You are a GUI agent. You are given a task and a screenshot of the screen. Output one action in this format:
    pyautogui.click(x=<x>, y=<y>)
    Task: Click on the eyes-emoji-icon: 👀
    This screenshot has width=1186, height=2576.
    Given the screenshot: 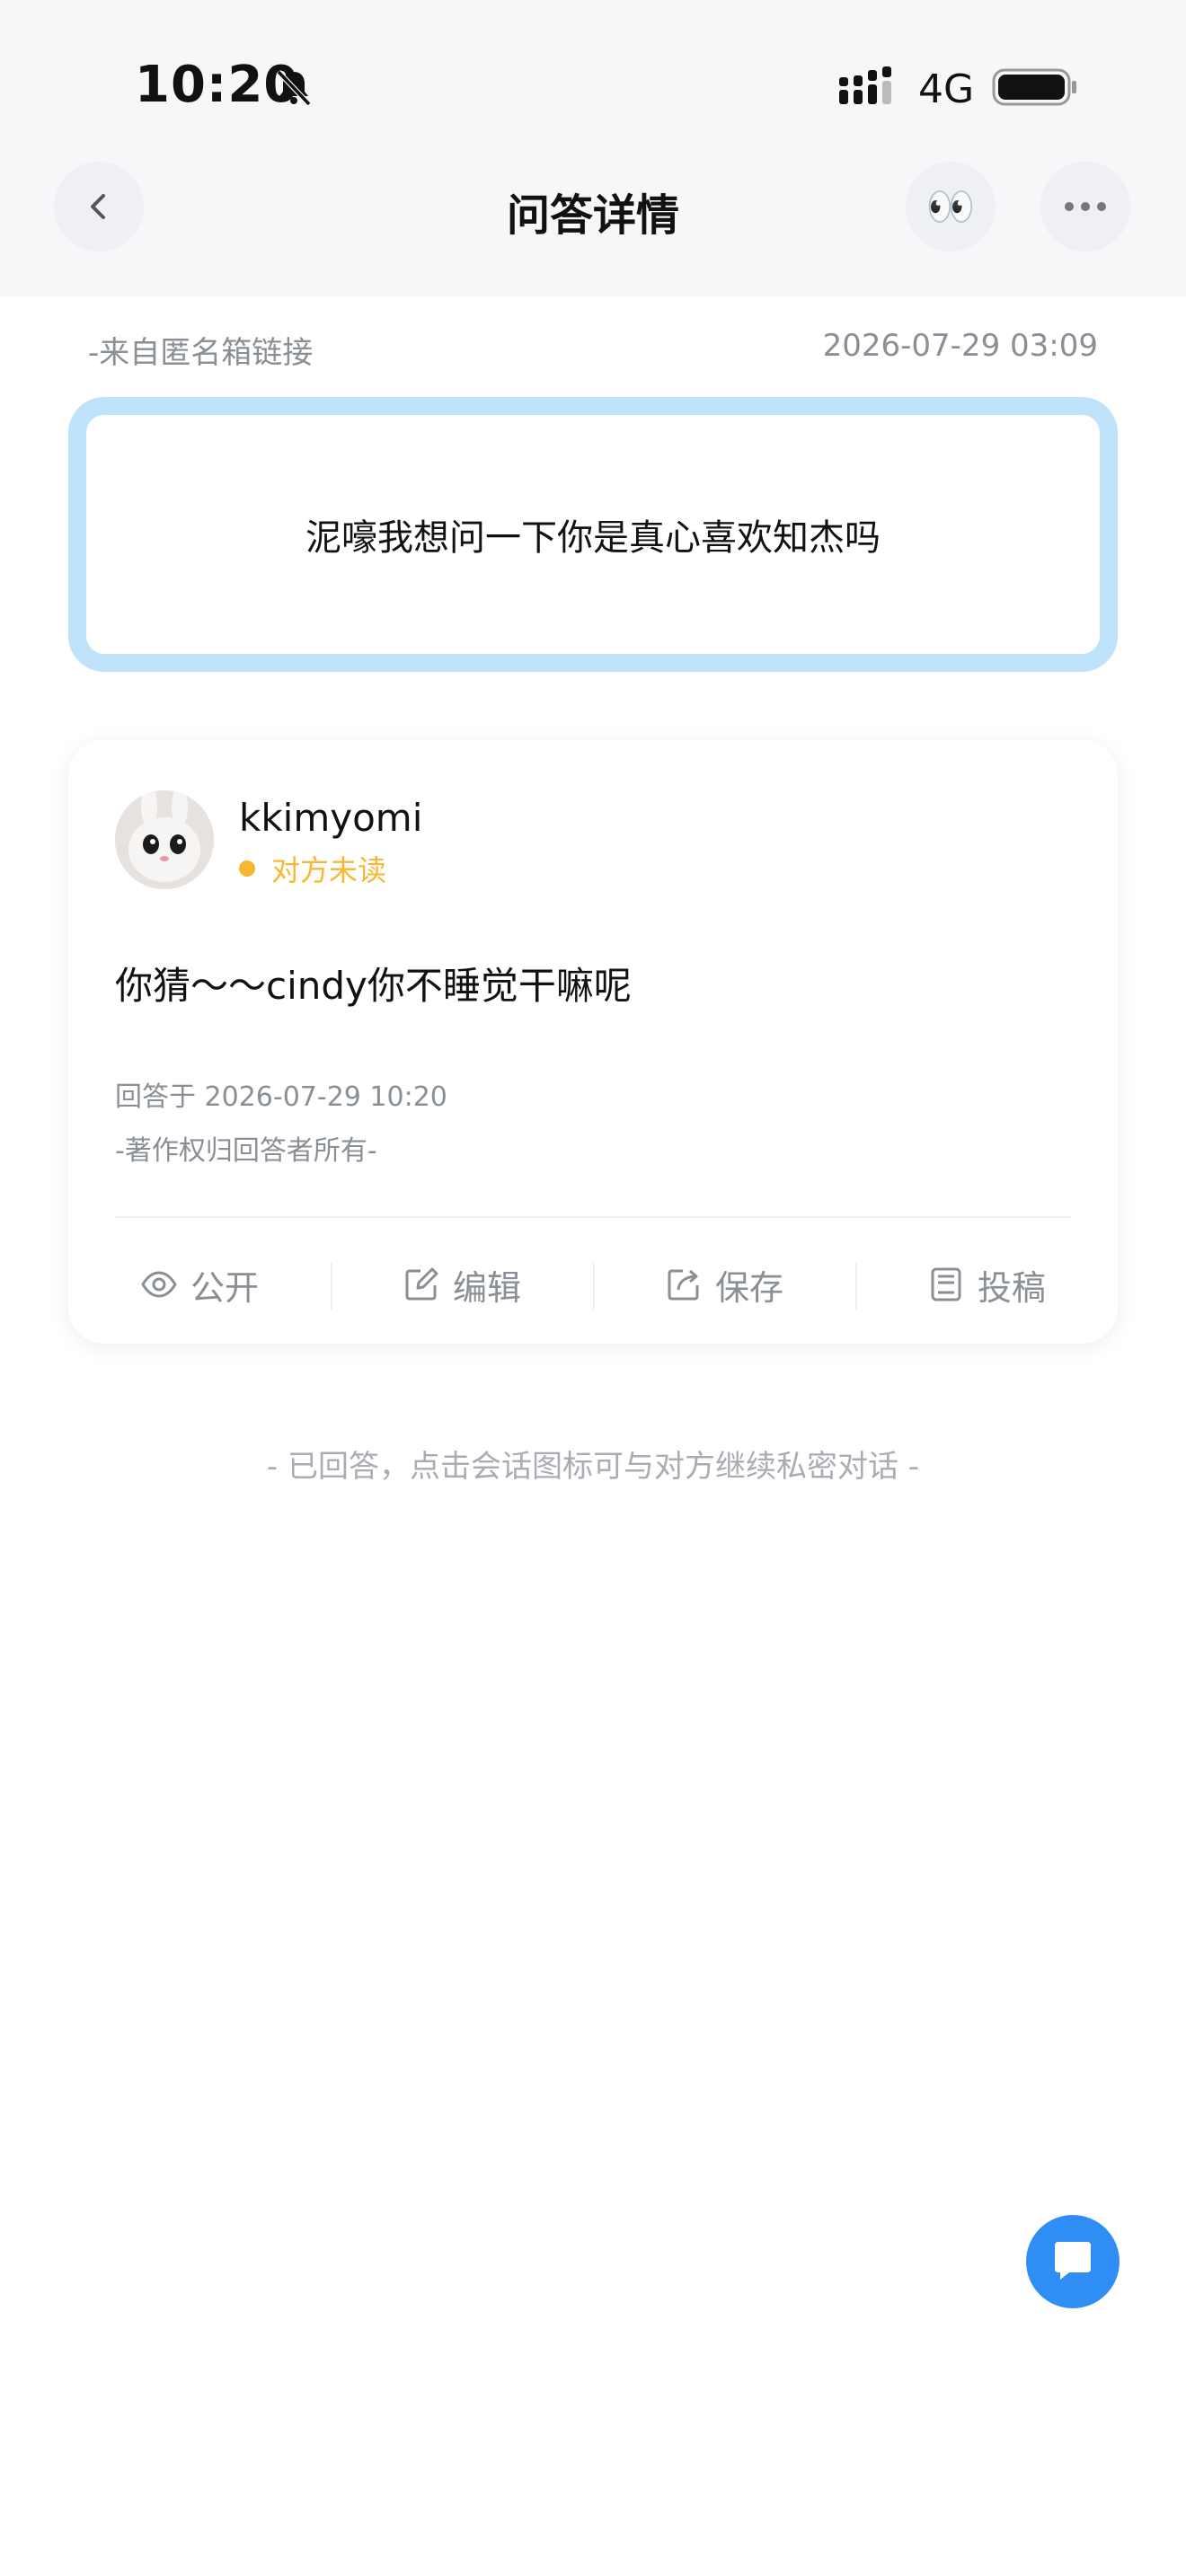 What is the action you would take?
    pyautogui.click(x=950, y=207)
    